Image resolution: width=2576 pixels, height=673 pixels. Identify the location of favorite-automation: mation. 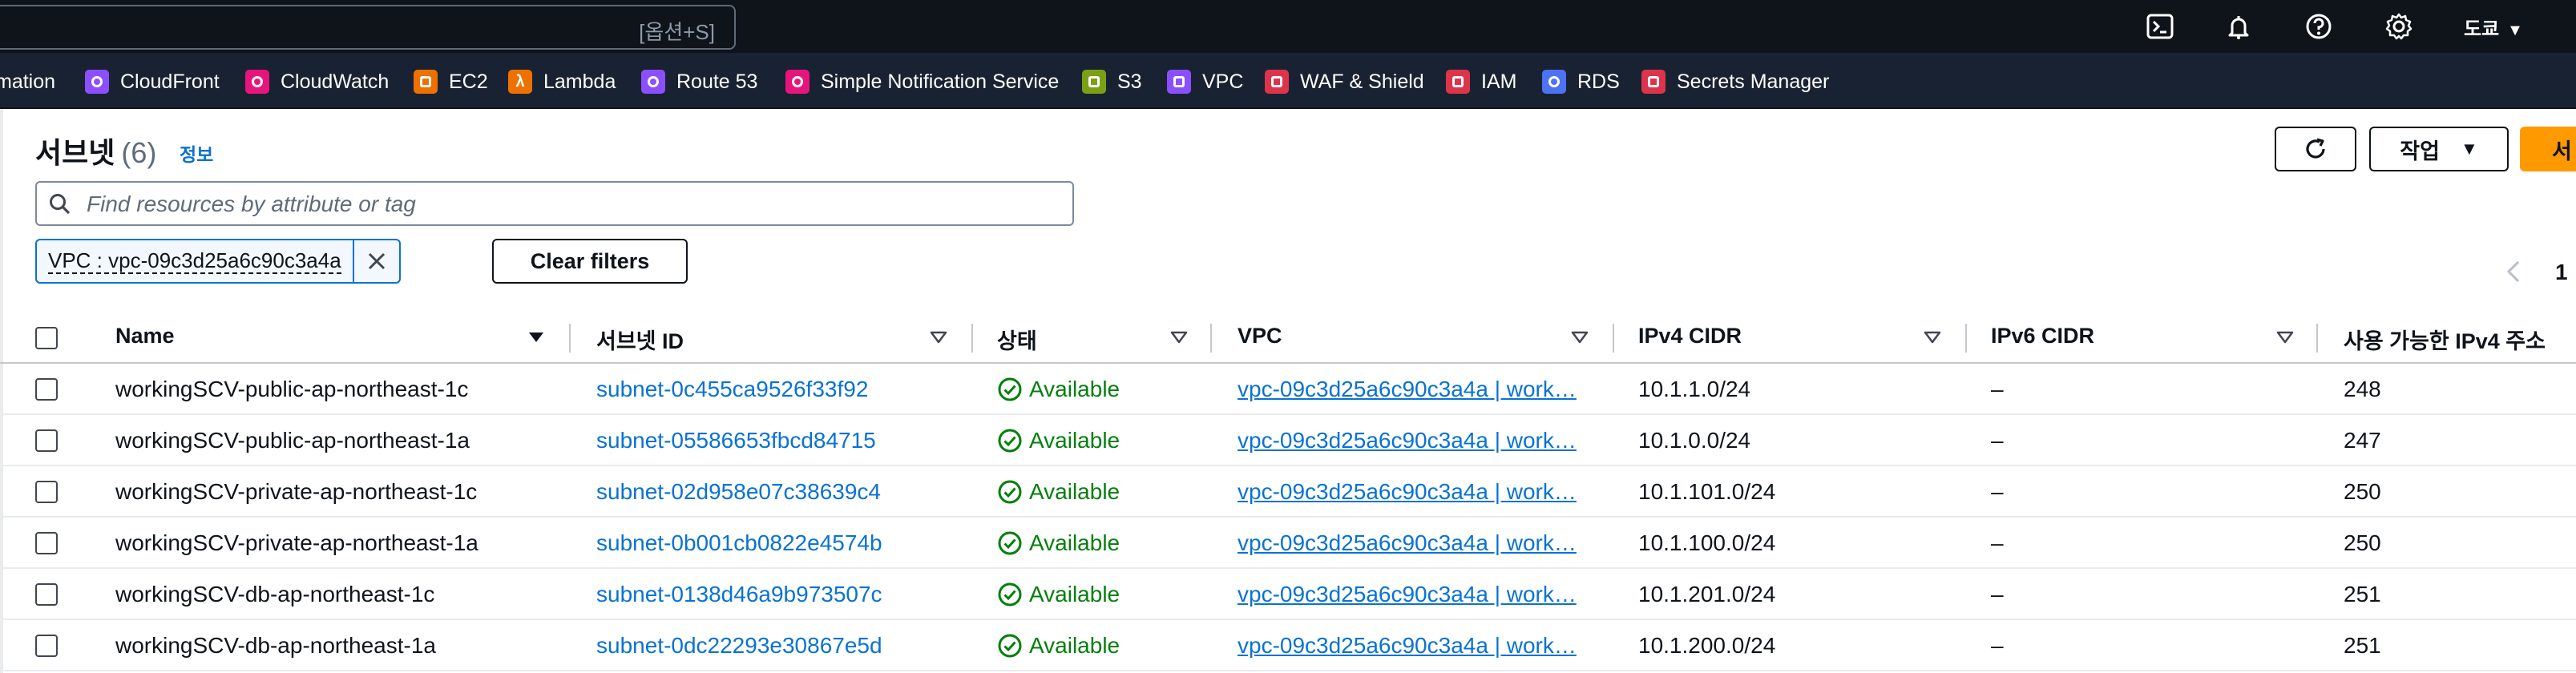
(28, 82).